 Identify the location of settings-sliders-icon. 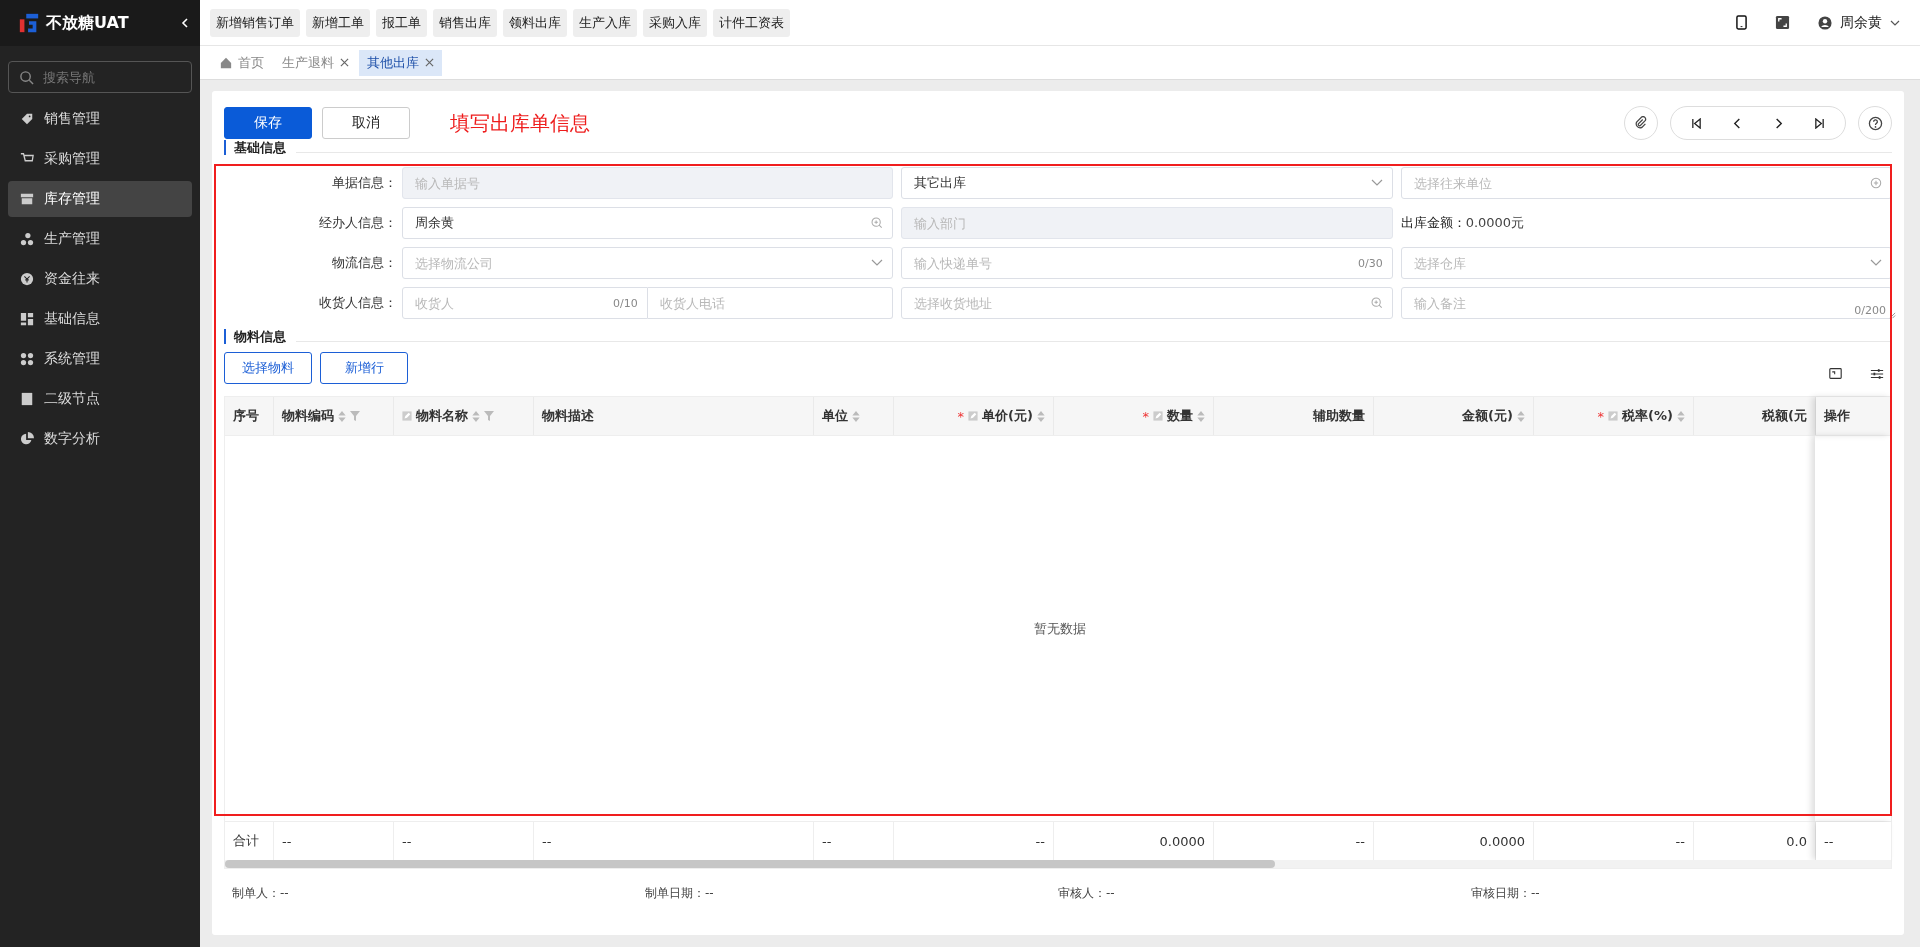
(1877, 374).